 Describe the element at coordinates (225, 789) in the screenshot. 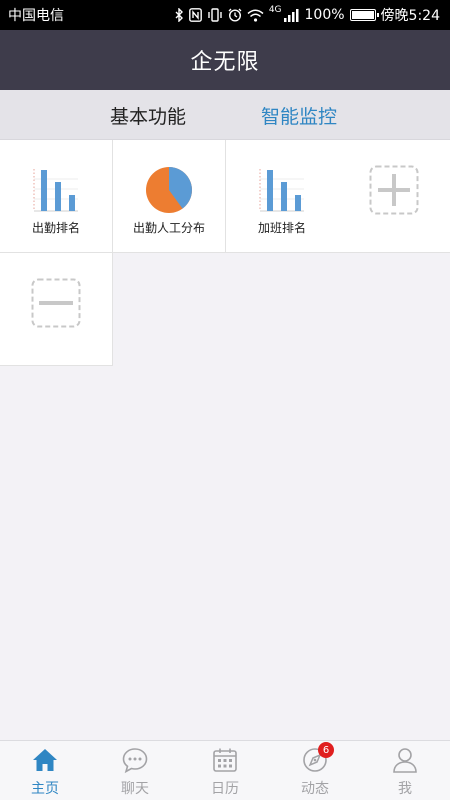

I see `nav-label: 日历` at that location.